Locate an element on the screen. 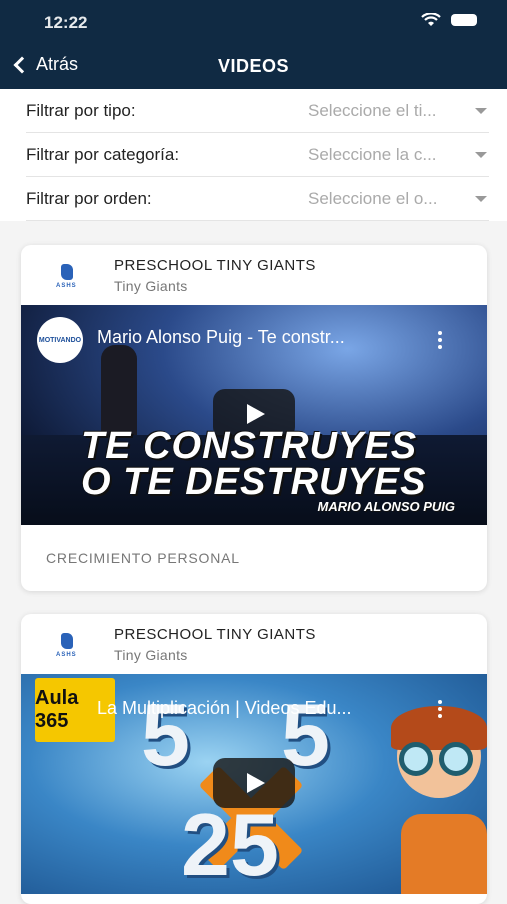  cartoon-character is located at coordinates (439, 800).